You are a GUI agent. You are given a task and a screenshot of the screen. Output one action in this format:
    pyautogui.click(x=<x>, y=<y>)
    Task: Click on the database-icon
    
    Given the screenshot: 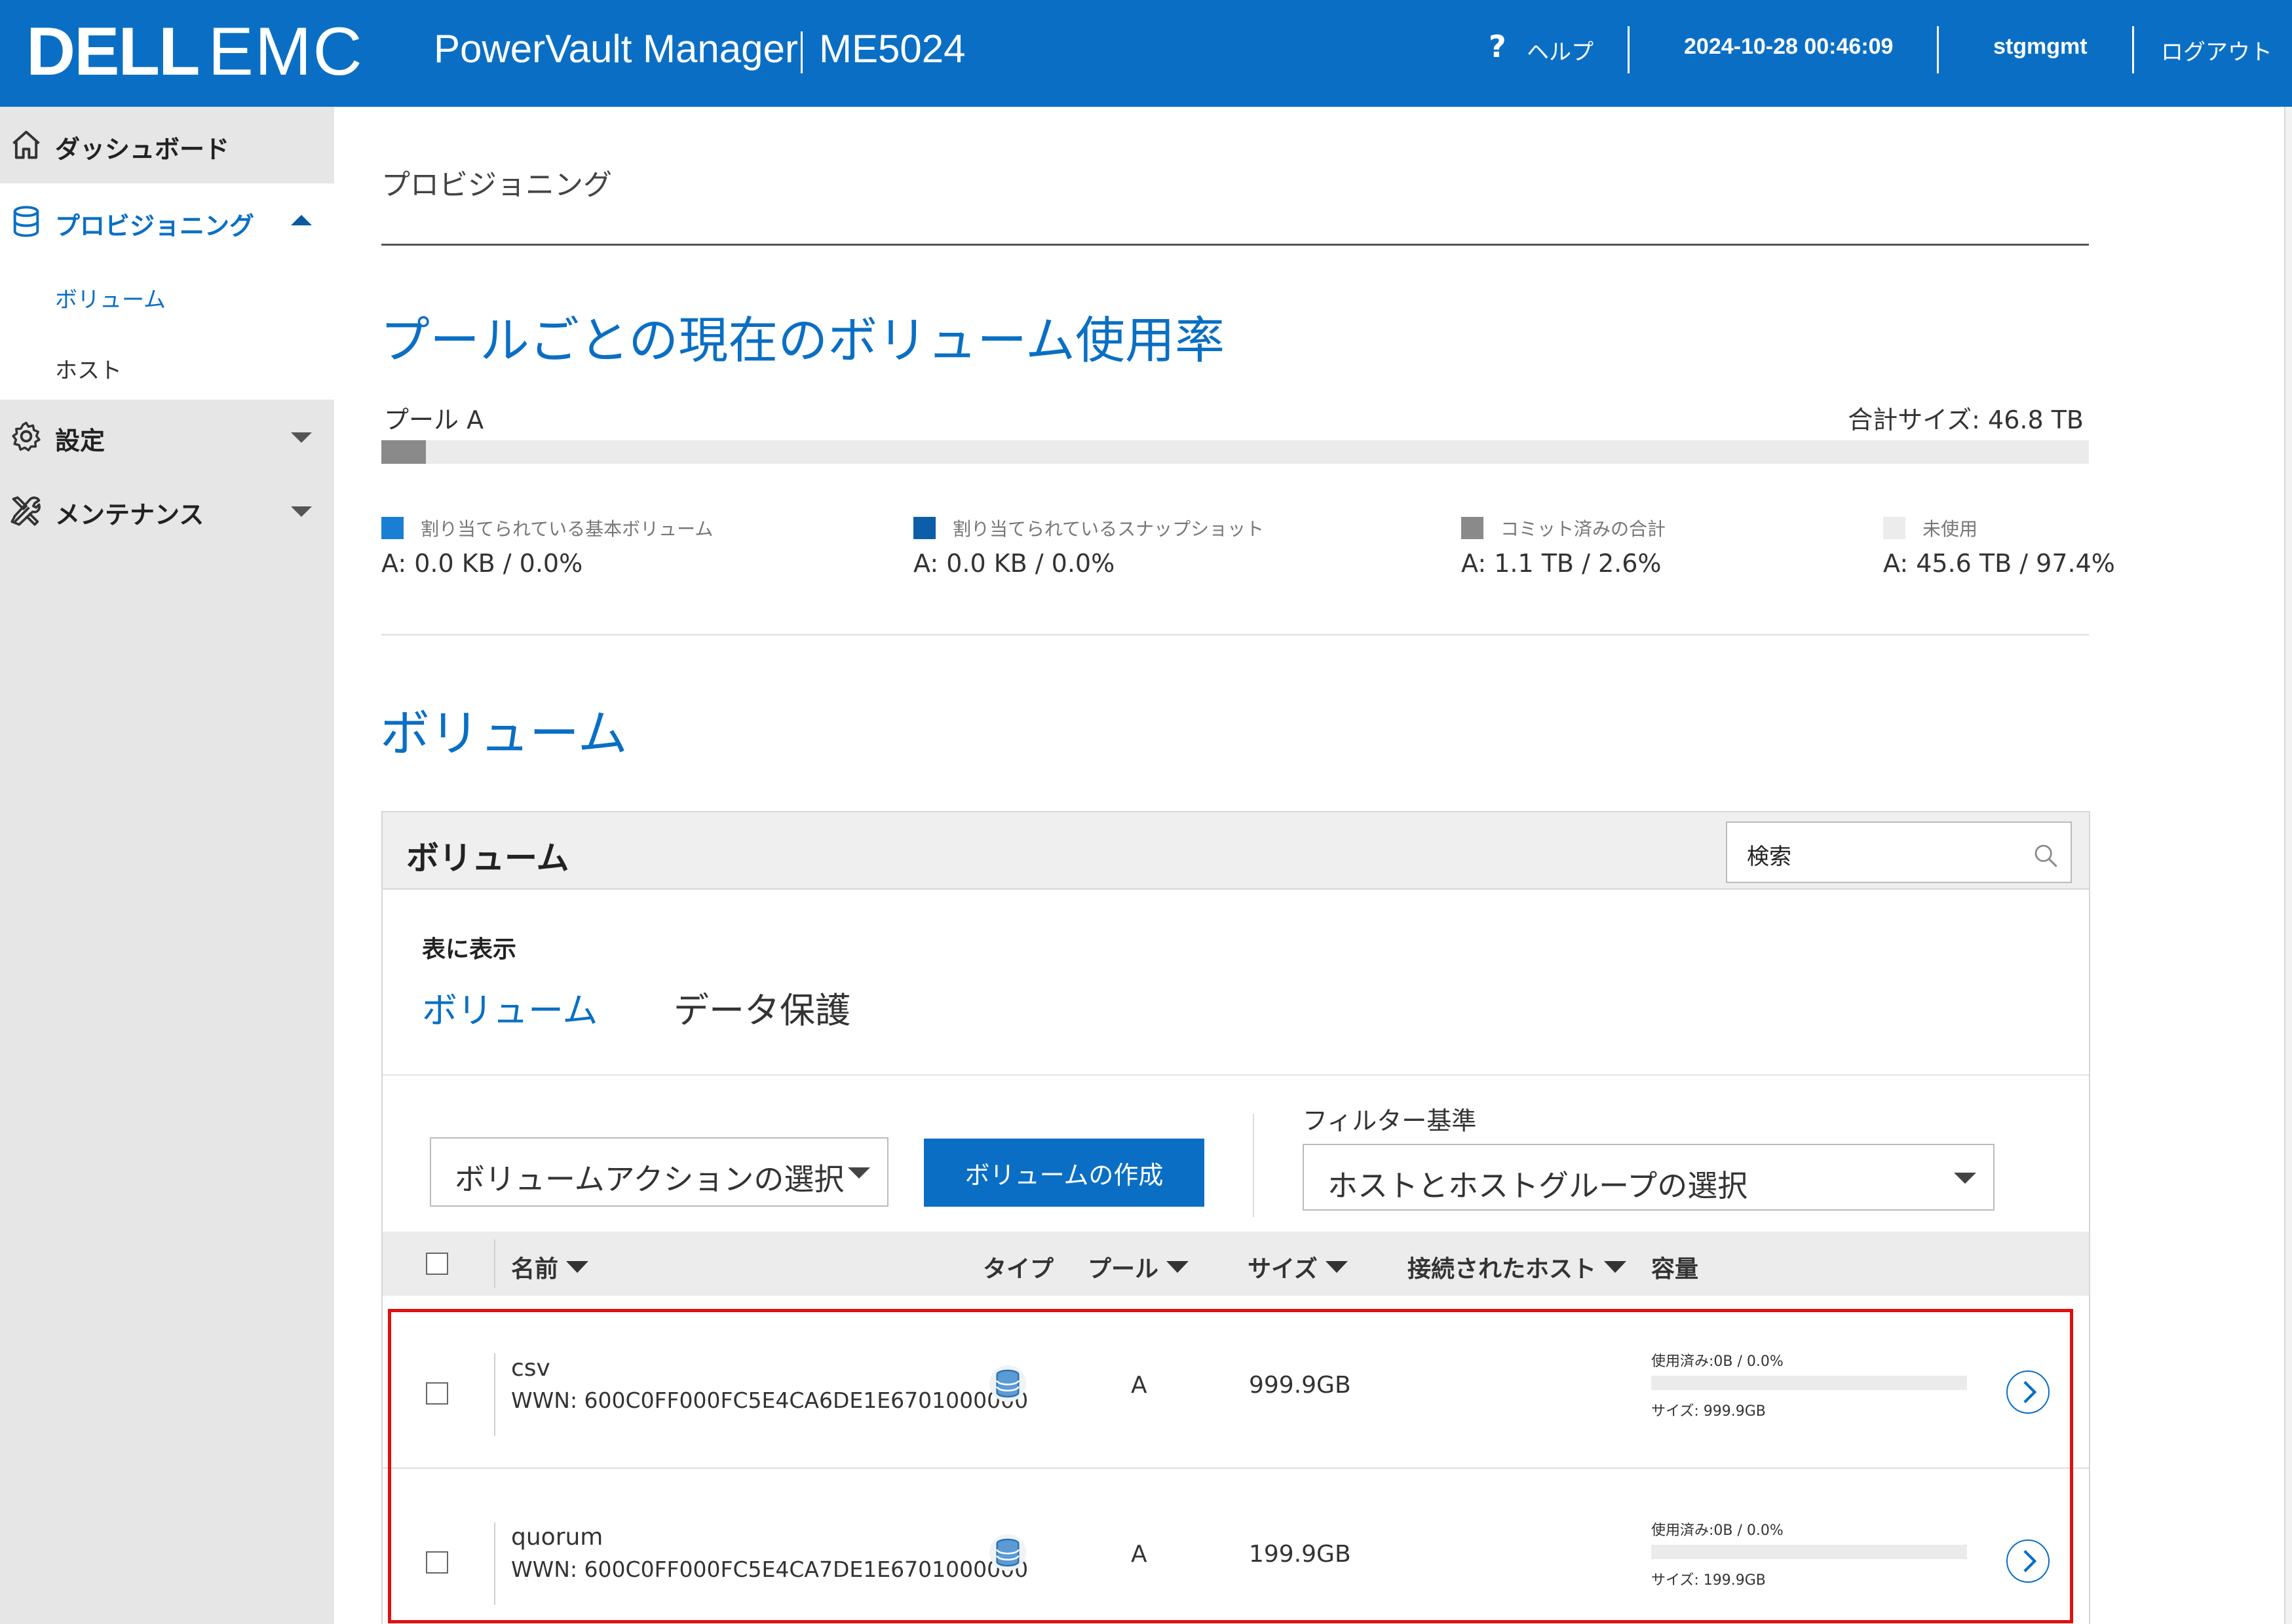 What is the action you would take?
    pyautogui.click(x=26, y=221)
    